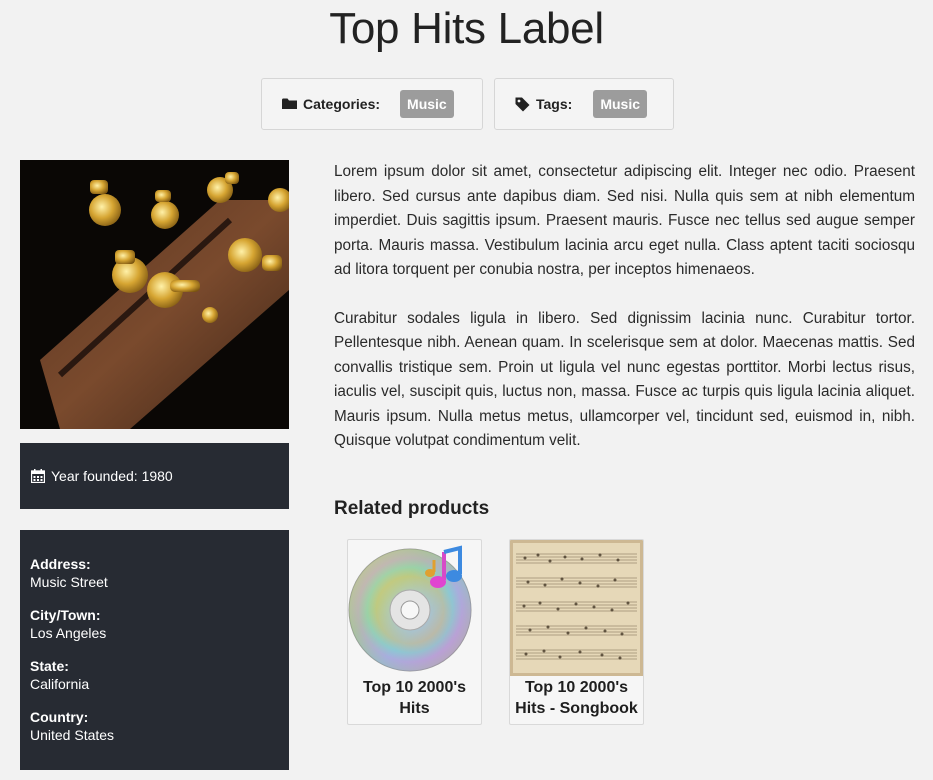 This screenshot has width=933, height=780. What do you see at coordinates (65, 615) in the screenshot?
I see `city-label: City/Town:` at bounding box center [65, 615].